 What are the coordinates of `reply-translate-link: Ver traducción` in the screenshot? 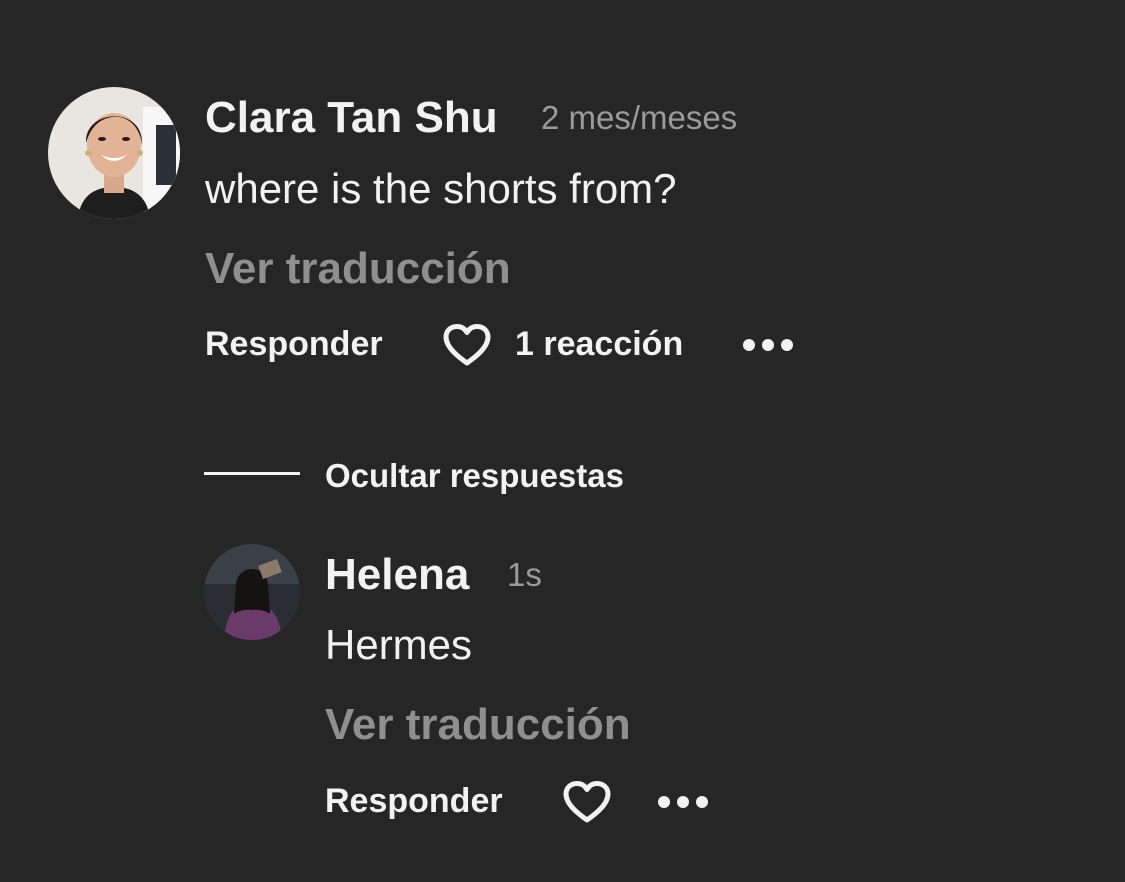 It's located at (478, 725).